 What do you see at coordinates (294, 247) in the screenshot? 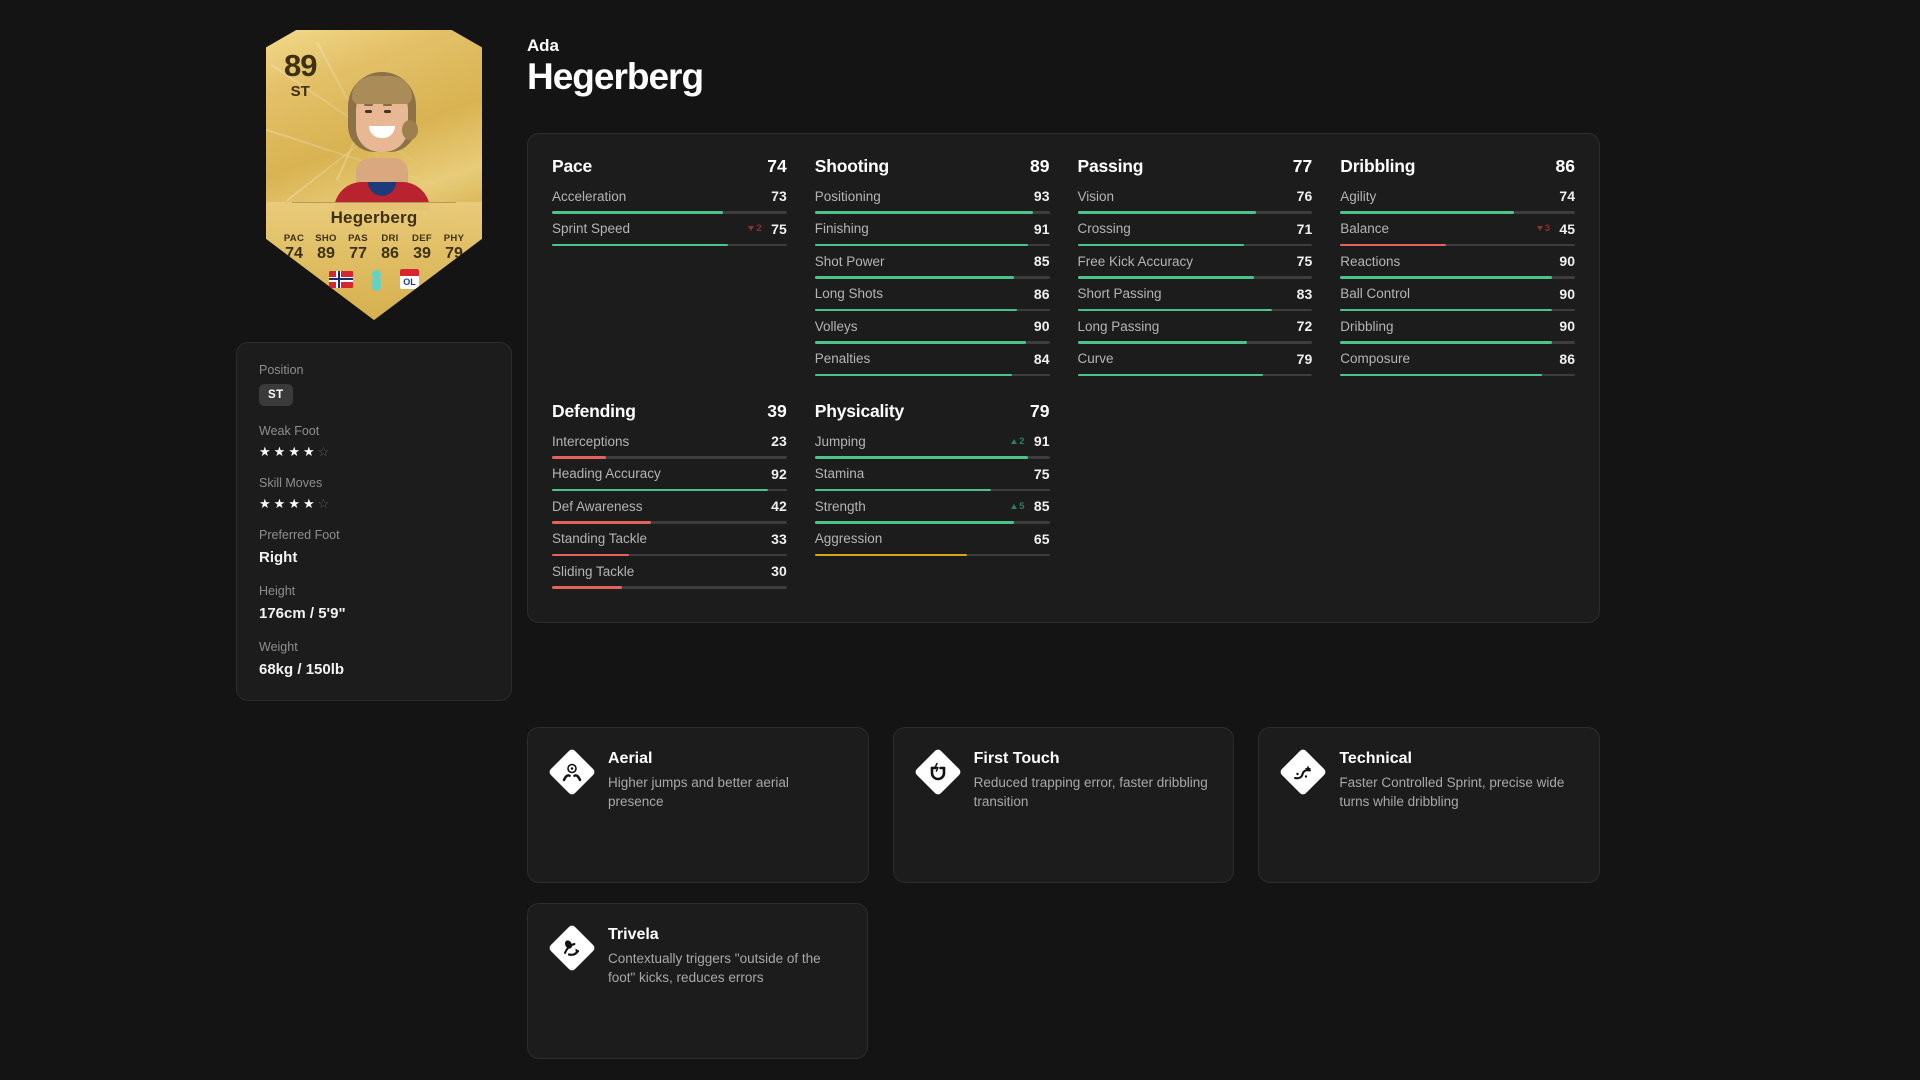
I see `card-stat-pac: PAC 74` at bounding box center [294, 247].